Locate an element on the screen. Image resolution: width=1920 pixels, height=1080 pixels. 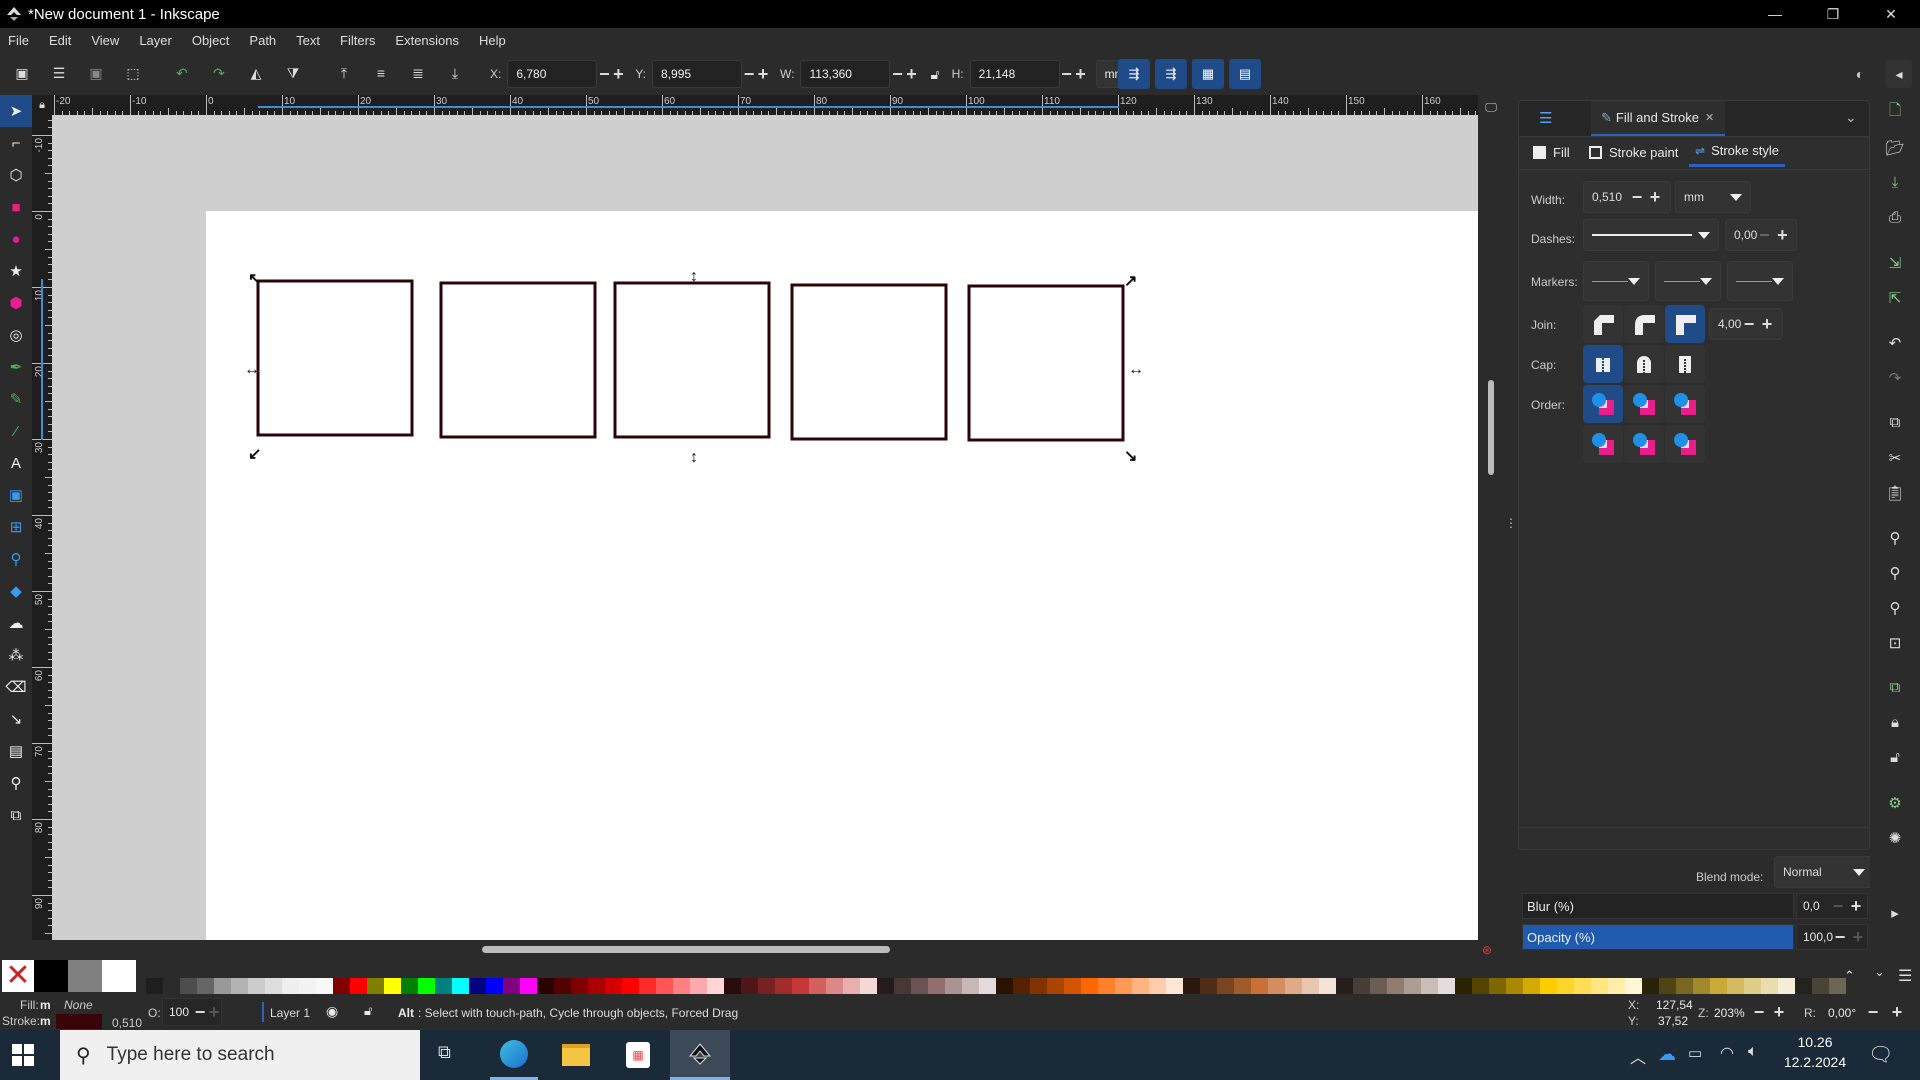
filters-button: ✺︎ is located at coordinates (1895, 837).